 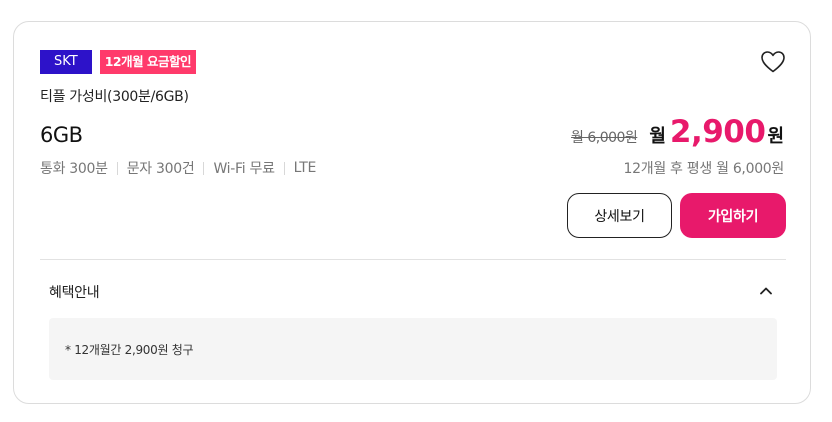 What do you see at coordinates (704, 169) in the screenshot?
I see `after-price-note: 12개월 후 평생 월 6,000원` at bounding box center [704, 169].